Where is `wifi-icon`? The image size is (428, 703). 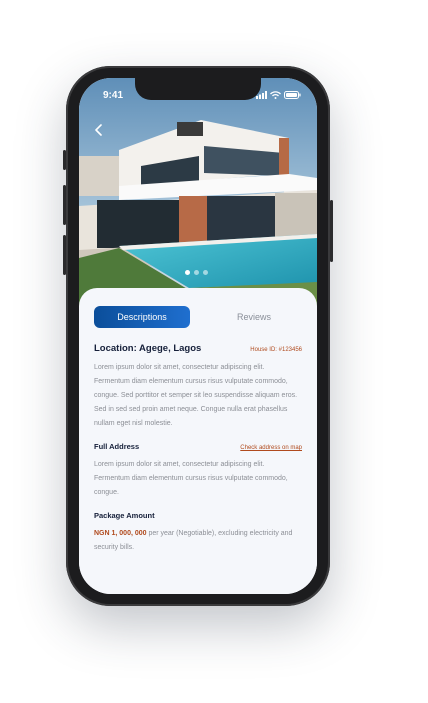 wifi-icon is located at coordinates (275, 95).